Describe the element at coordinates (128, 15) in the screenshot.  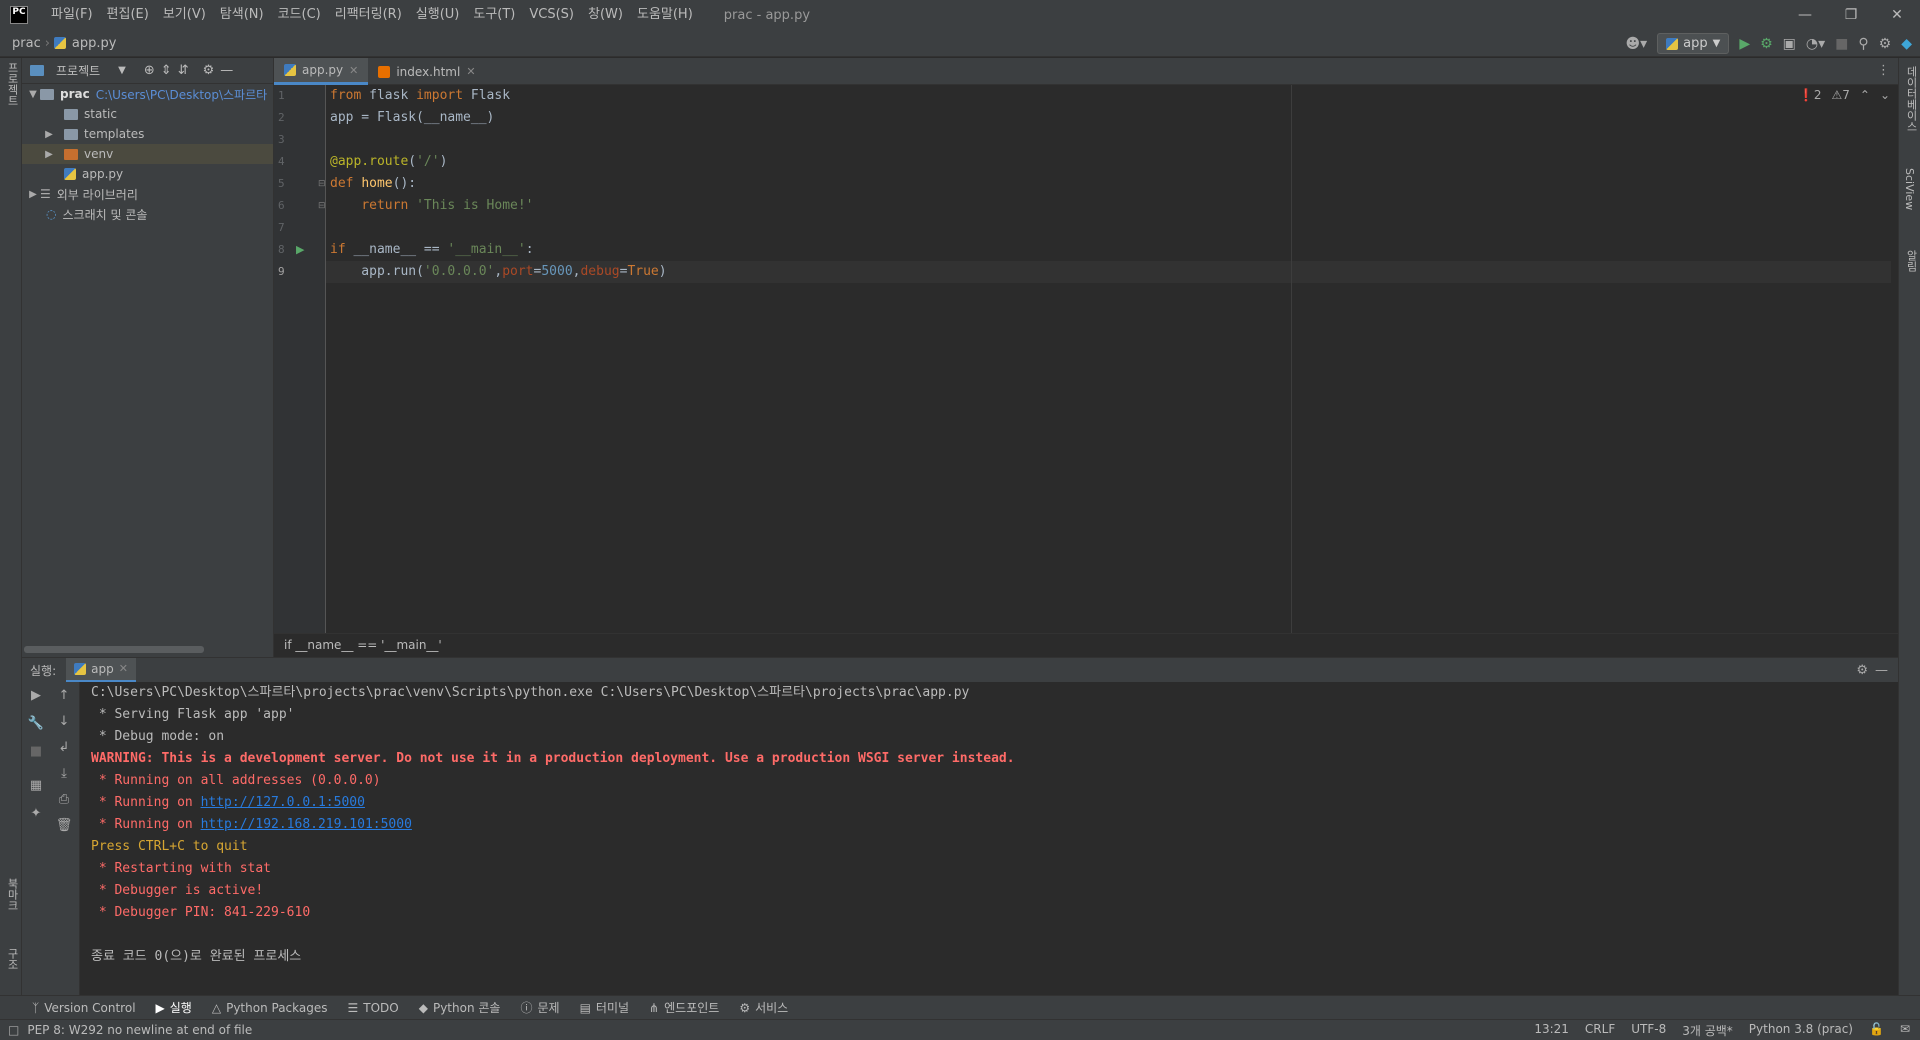
I see `menu-edit: 편집(E)` at that location.